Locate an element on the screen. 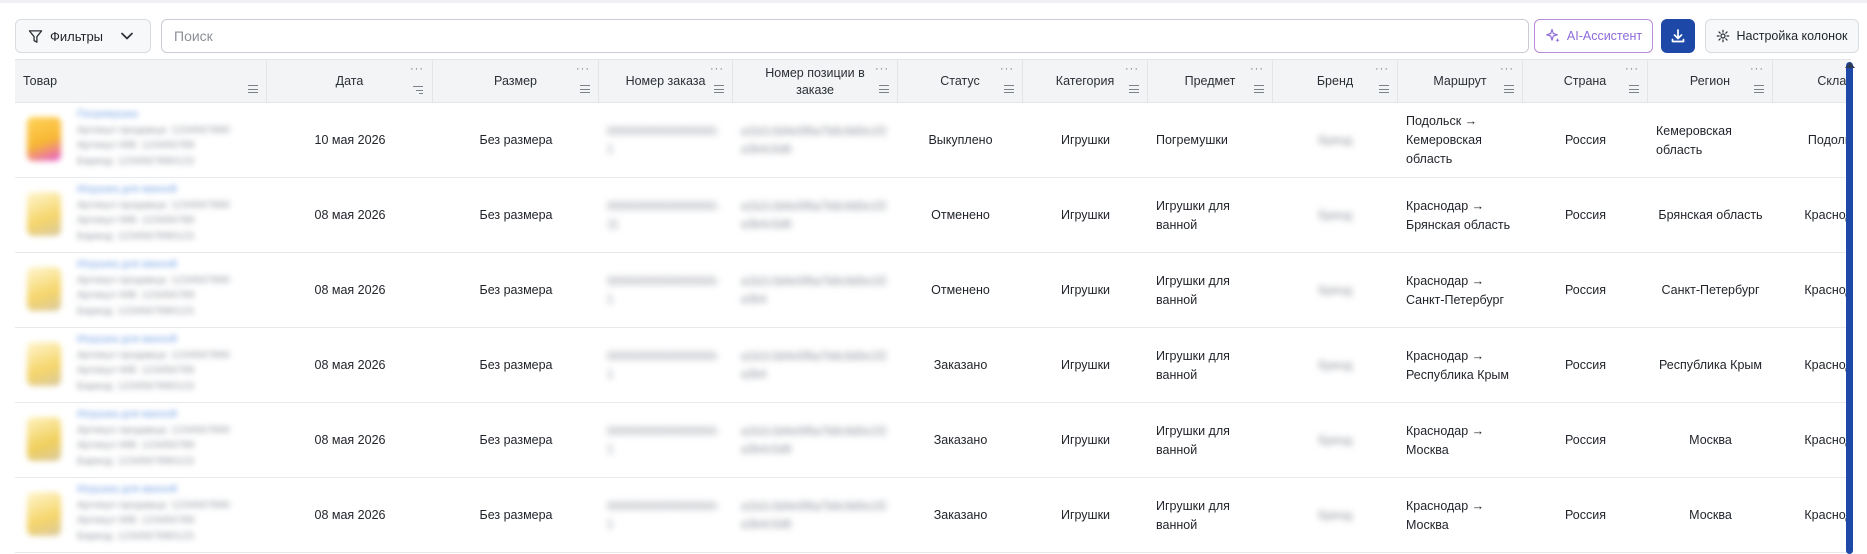 This screenshot has height=554, width=1867. country-value: Россия is located at coordinates (1585, 215).